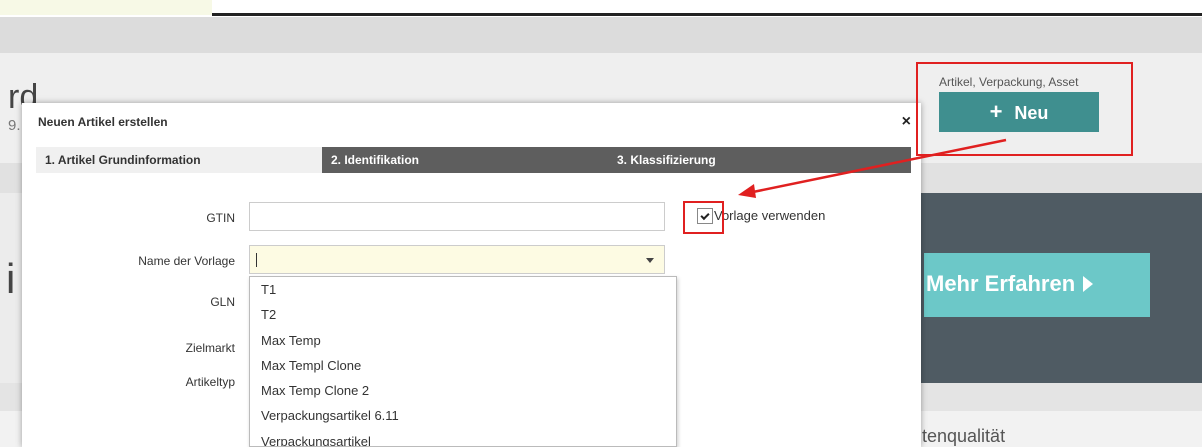  What do you see at coordinates (106, 7) in the screenshot?
I see `top-bar-accent` at bounding box center [106, 7].